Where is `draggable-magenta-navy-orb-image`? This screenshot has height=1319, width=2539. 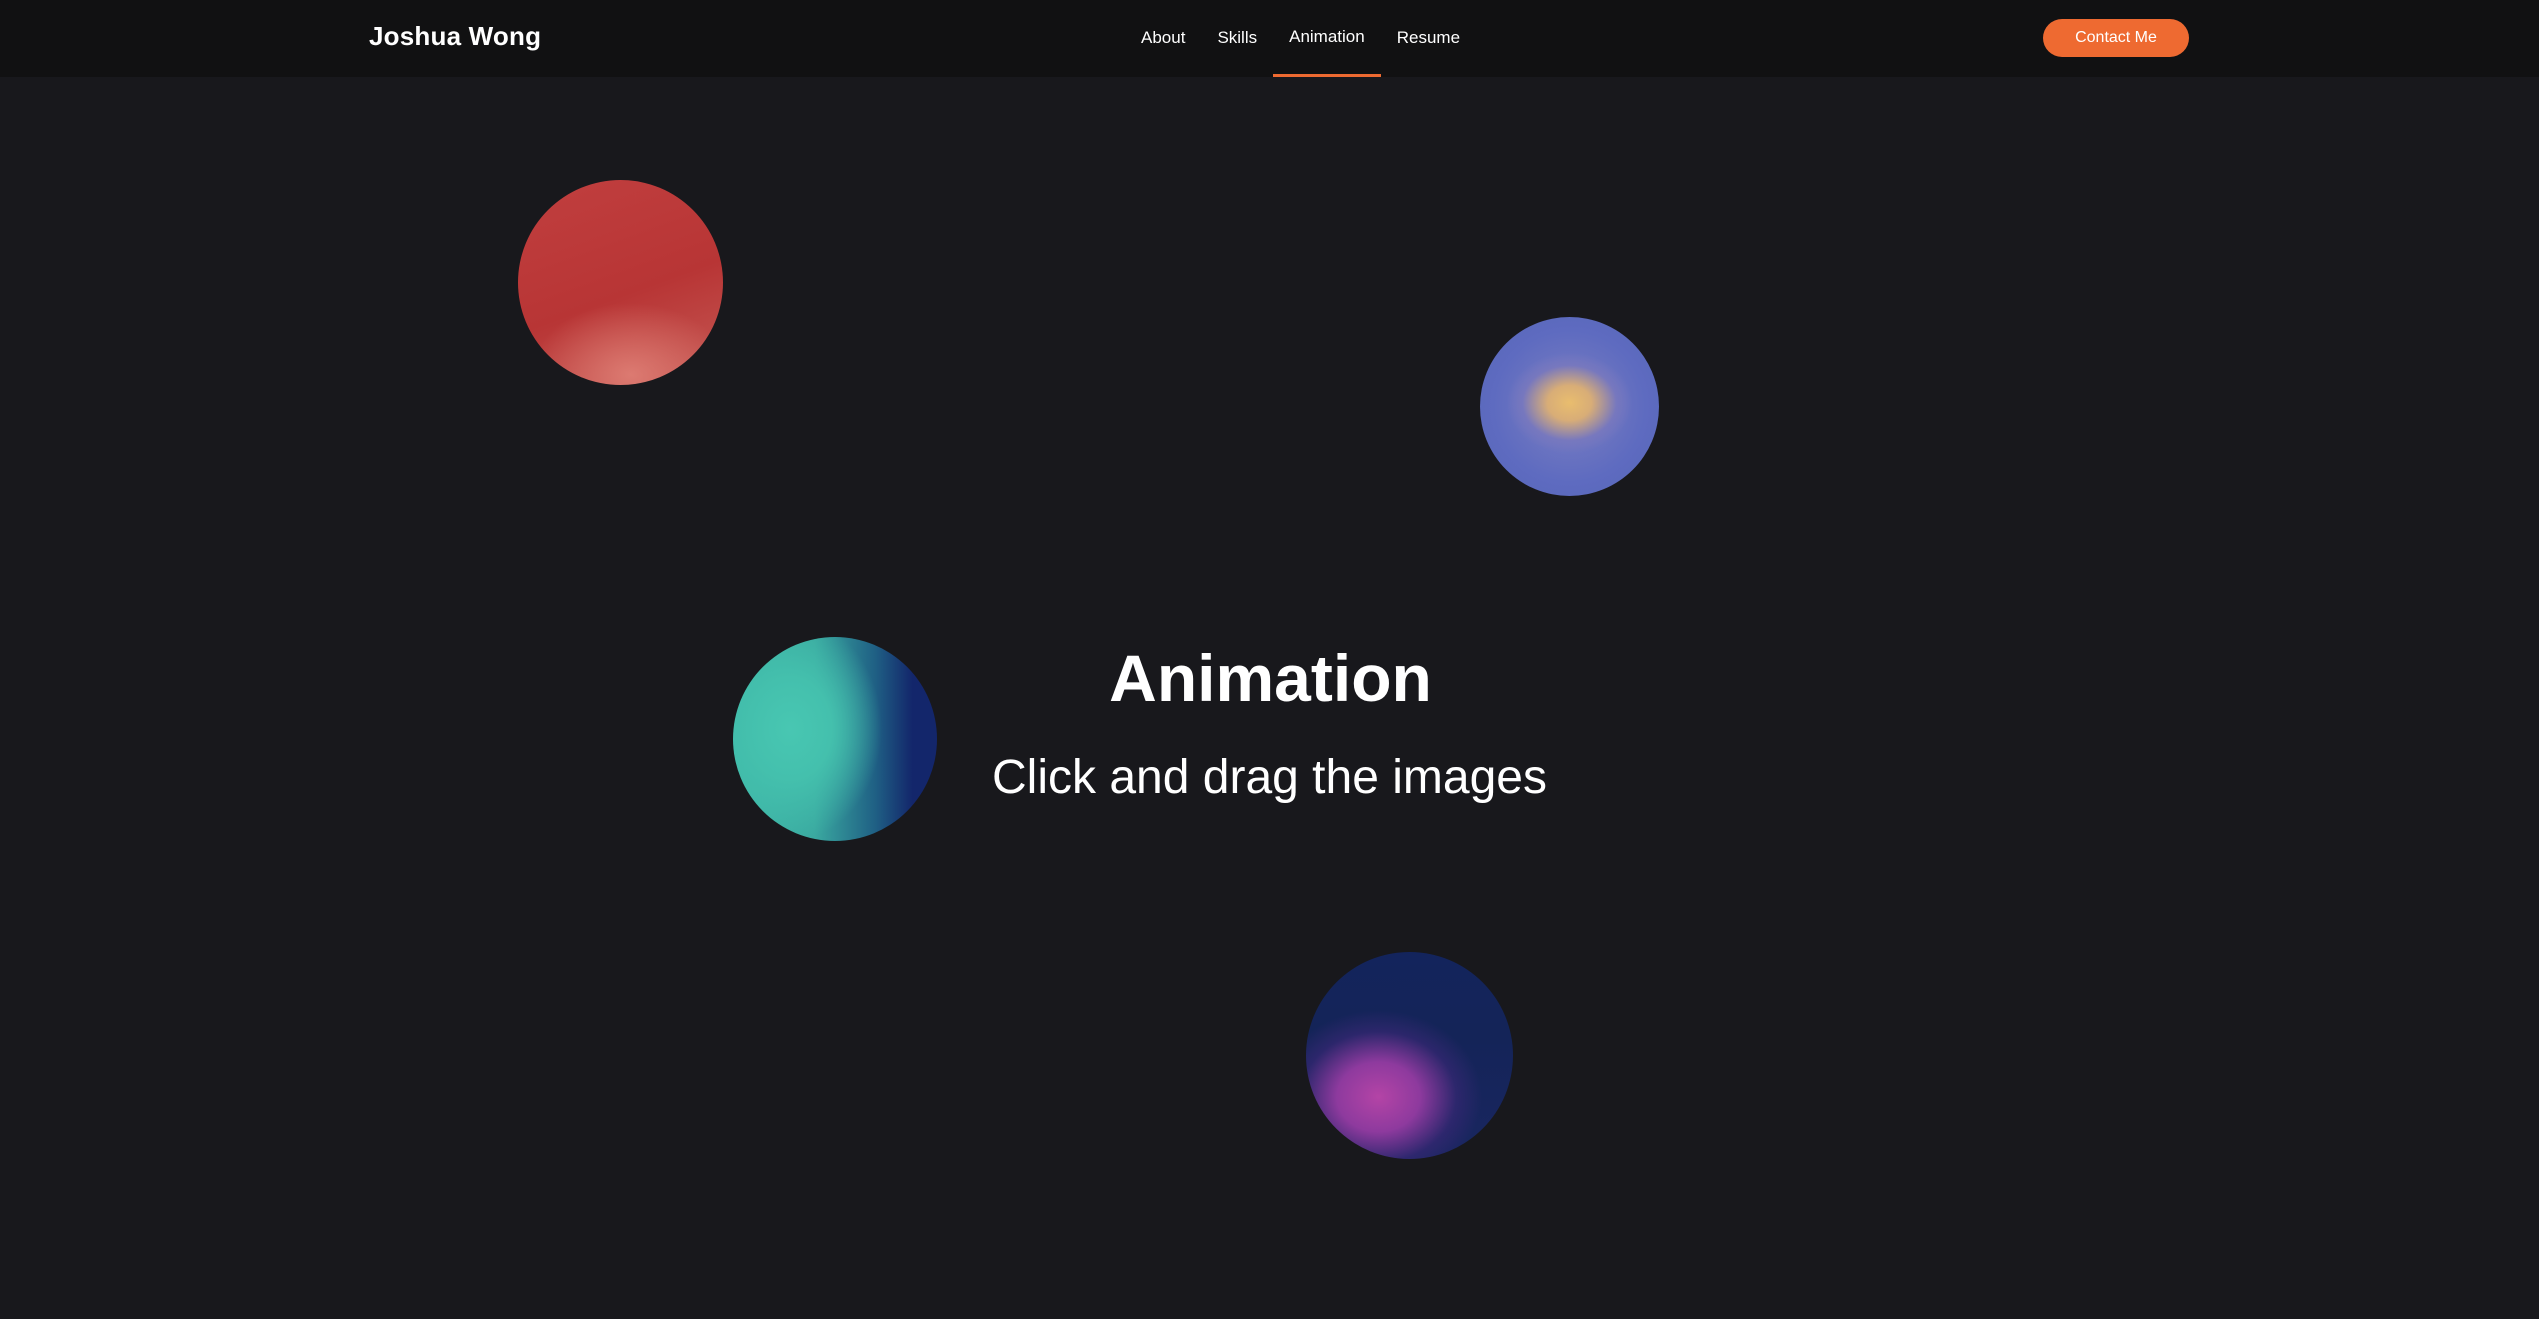 draggable-magenta-navy-orb-image is located at coordinates (1409, 1055).